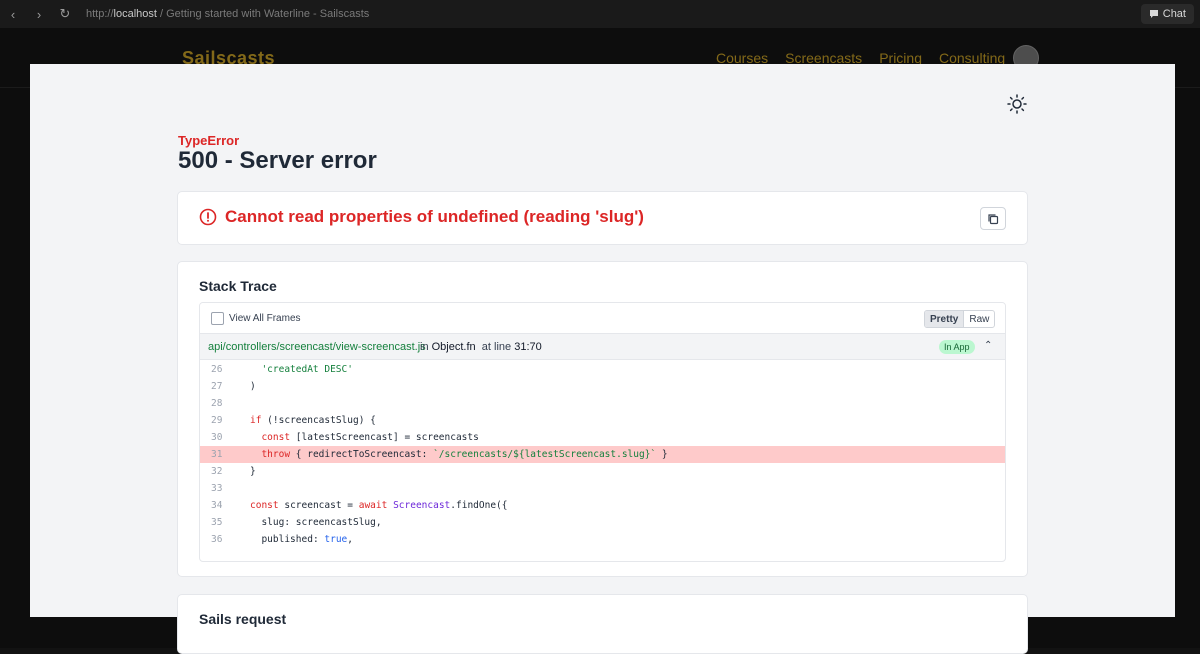 The image size is (1200, 654). Describe the element at coordinates (602, 539) in the screenshot. I see `code-line: 36 published: true,` at that location.